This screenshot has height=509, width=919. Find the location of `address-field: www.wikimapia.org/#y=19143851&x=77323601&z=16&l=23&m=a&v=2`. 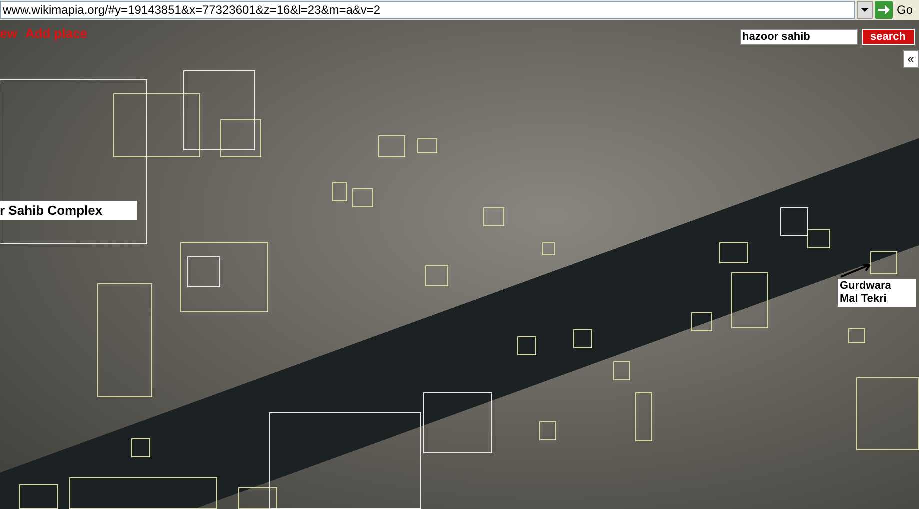

address-field: www.wikimapia.org/#y=19143851&x=77323601&z=16&l=23&m=a&v=2 is located at coordinates (427, 10).